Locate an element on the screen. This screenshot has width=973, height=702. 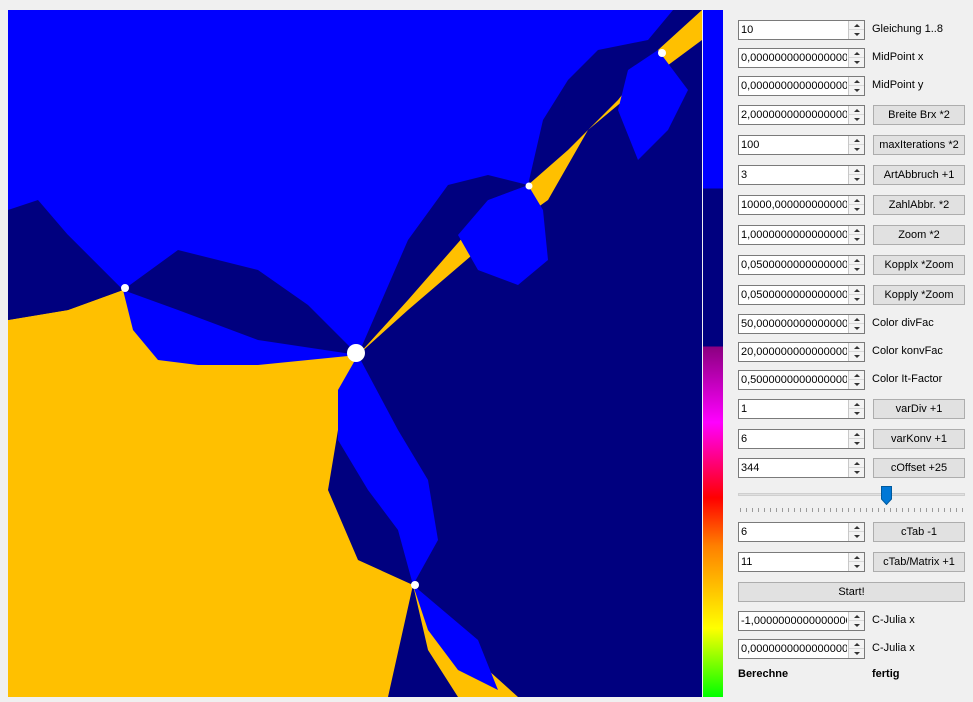
kopply-button: Kopply *Zoom is located at coordinates (919, 295).